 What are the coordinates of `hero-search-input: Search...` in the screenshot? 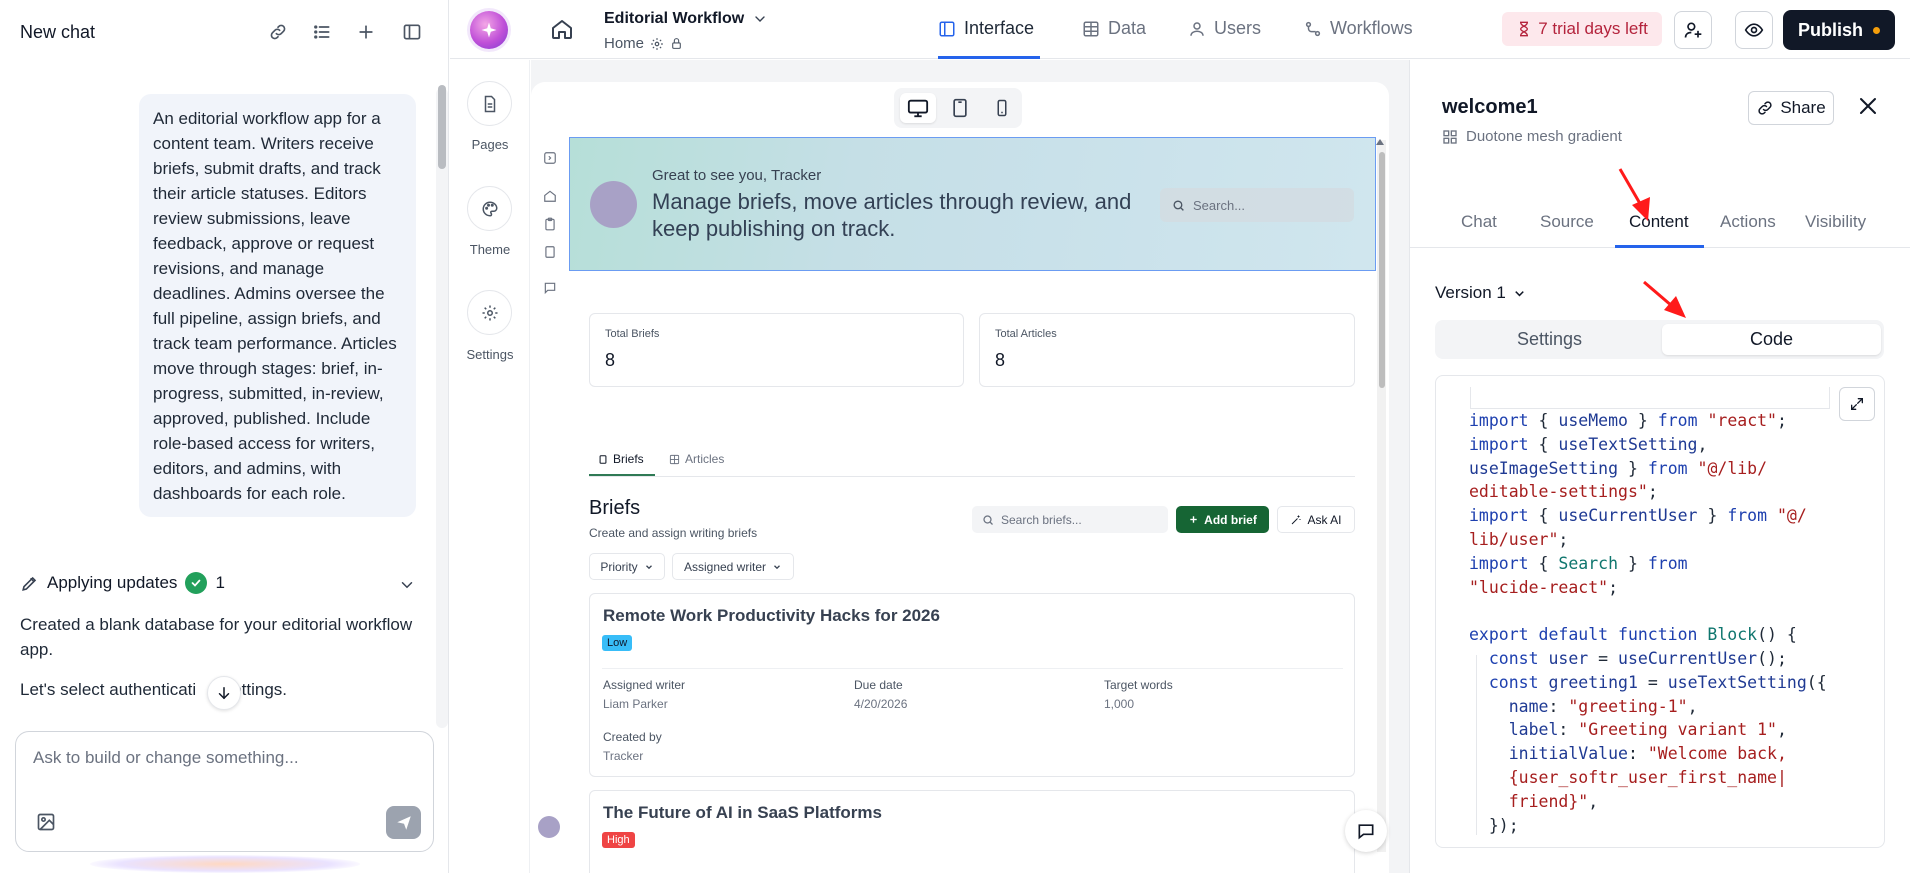 It's located at (1257, 205).